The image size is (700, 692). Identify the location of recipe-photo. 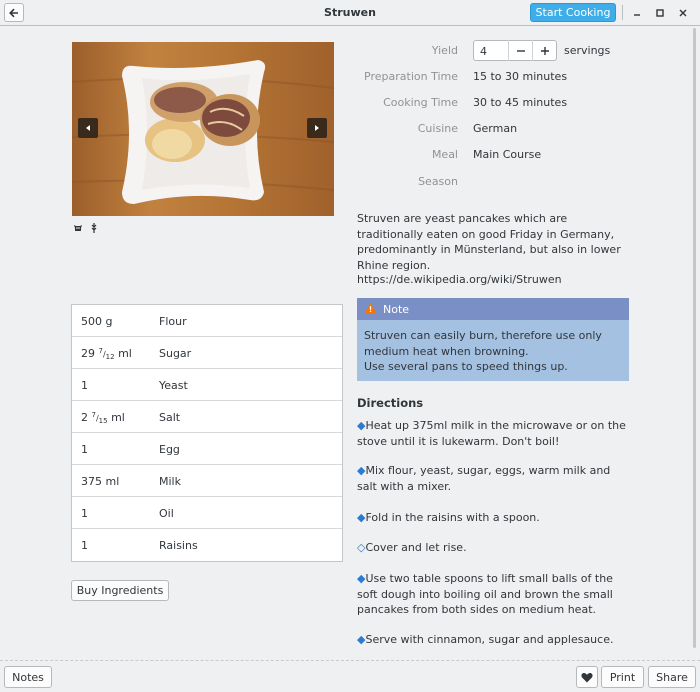
(203, 129).